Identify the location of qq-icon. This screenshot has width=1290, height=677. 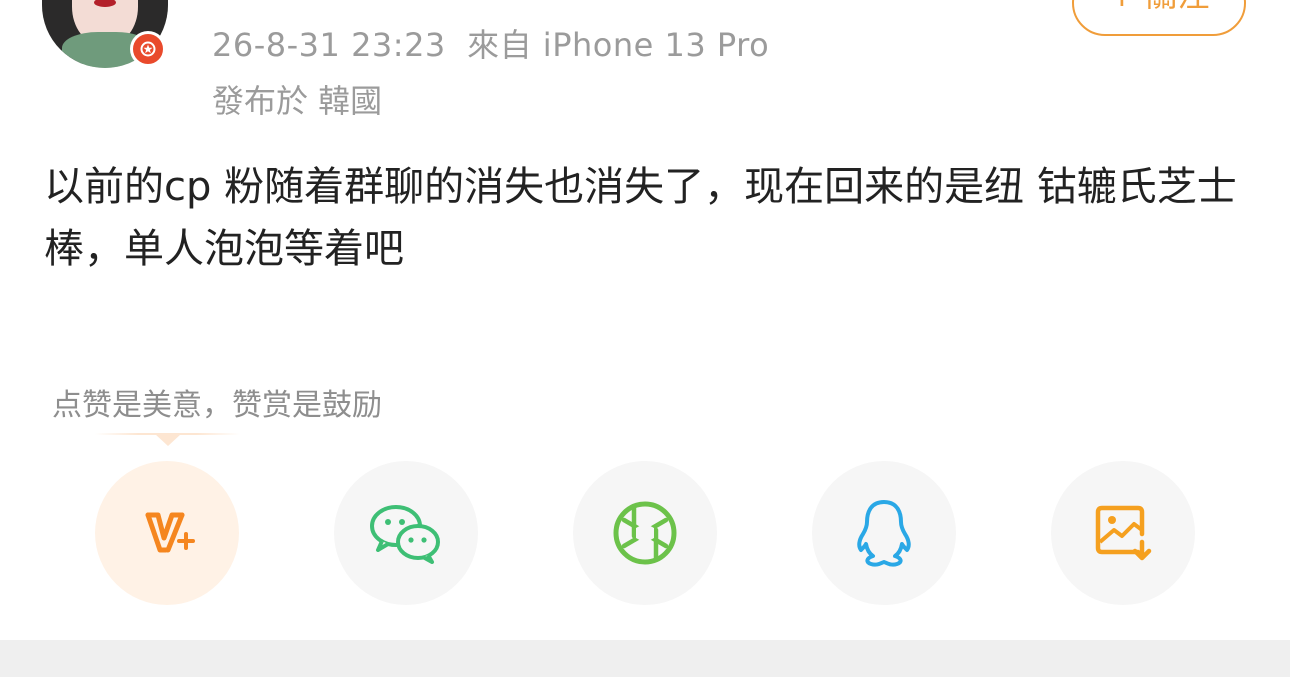
(884, 533).